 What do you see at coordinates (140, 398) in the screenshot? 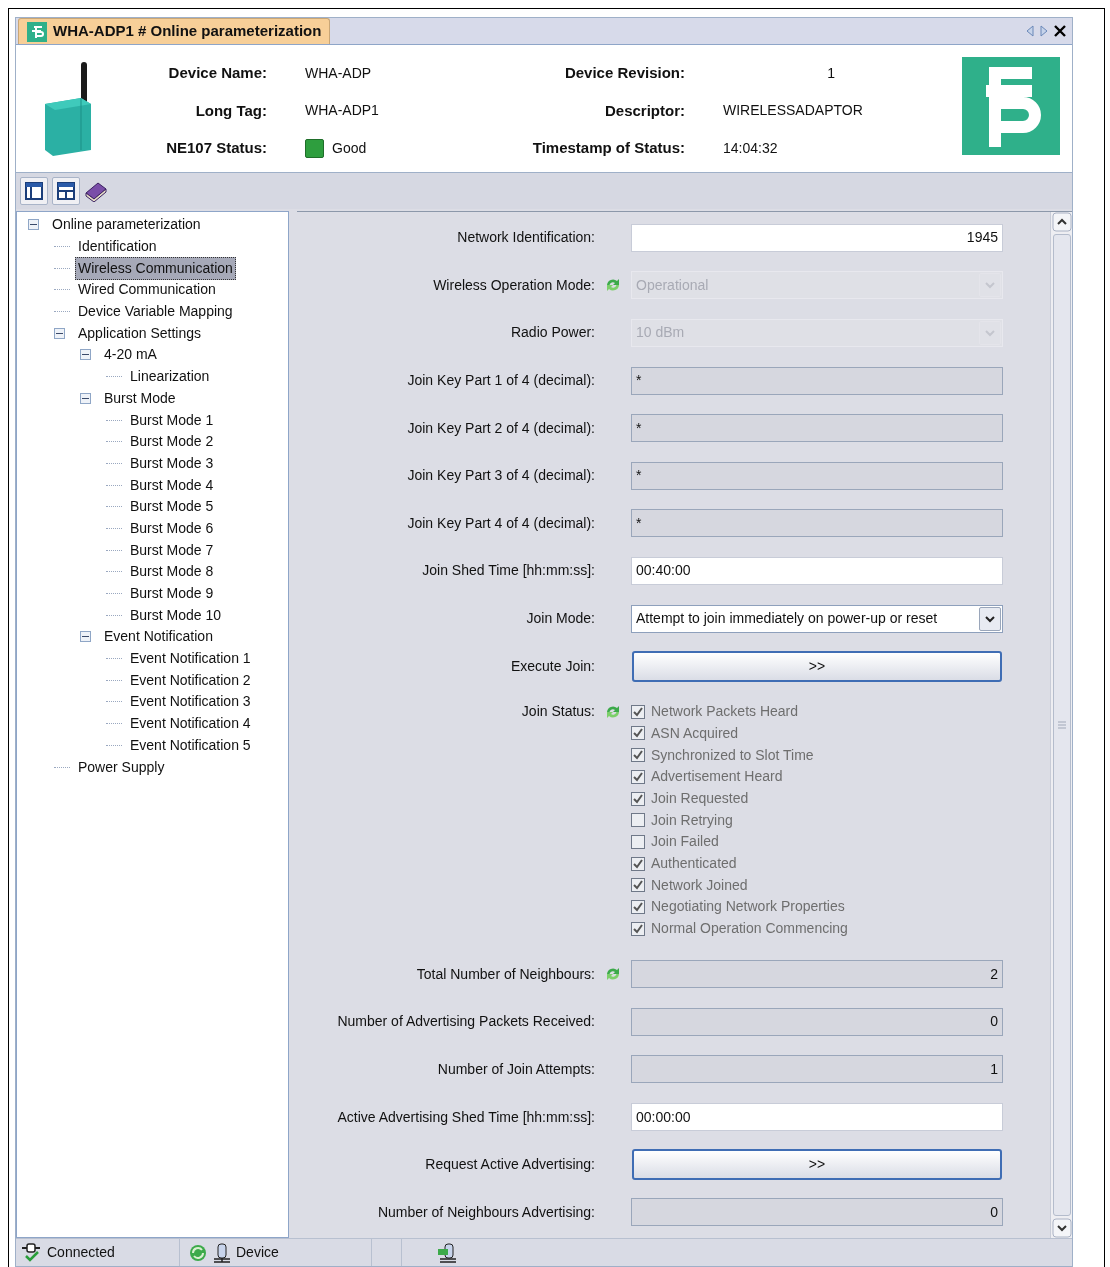
I see `tree-item: Burst Mode` at bounding box center [140, 398].